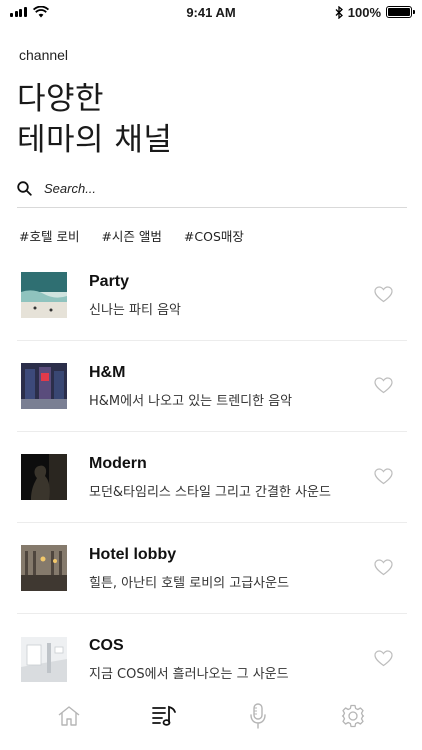 This screenshot has width=422, height=750. I want to click on tag-season-album: #시즌 앨범, so click(131, 235).